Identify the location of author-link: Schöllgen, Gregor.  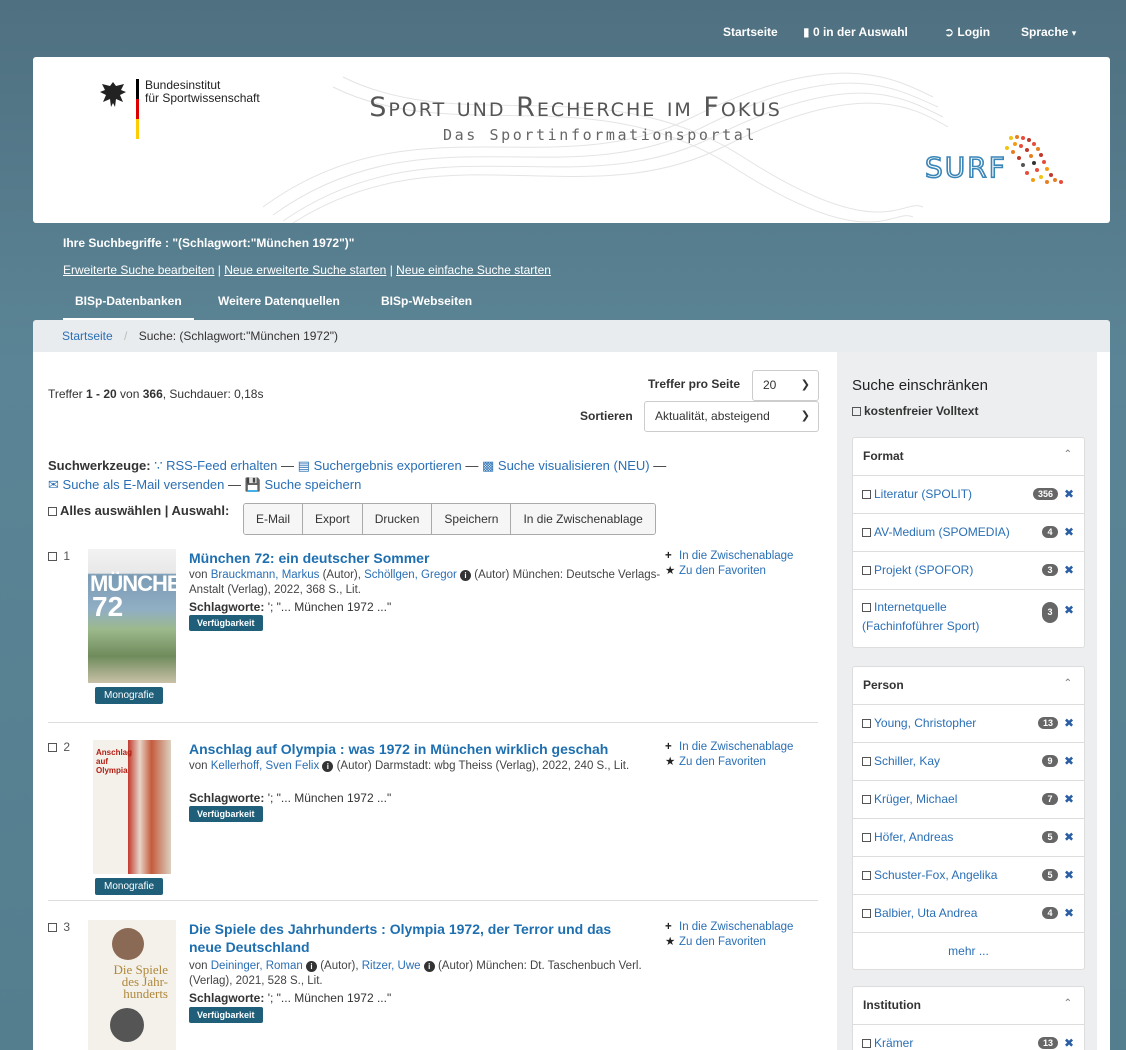
(410, 575).